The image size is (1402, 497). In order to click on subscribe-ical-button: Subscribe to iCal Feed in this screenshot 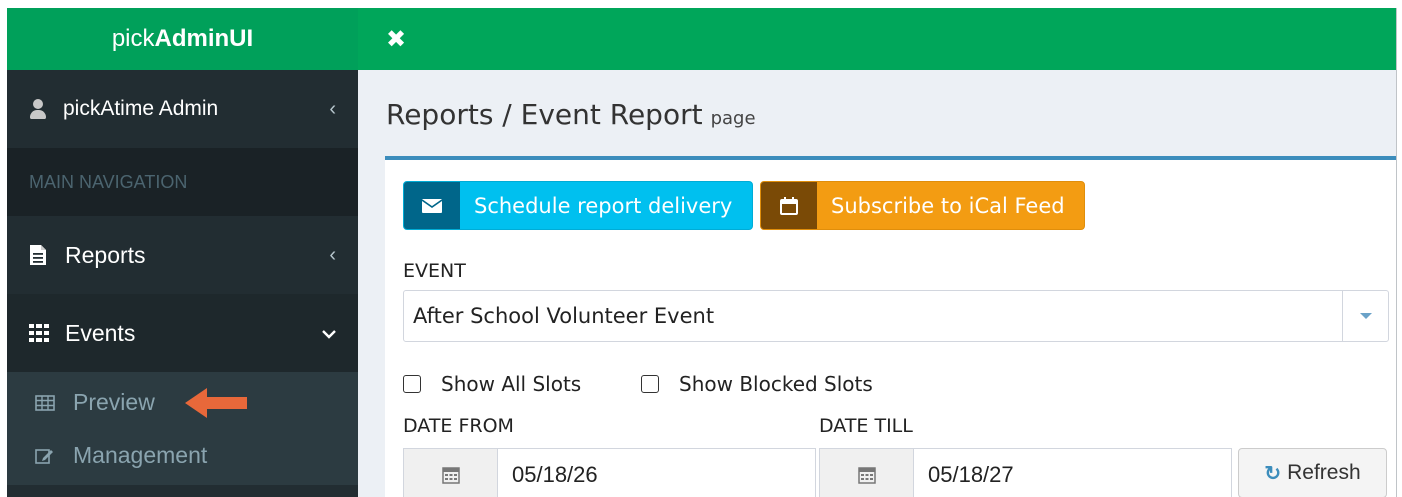, I will do `click(922, 205)`.